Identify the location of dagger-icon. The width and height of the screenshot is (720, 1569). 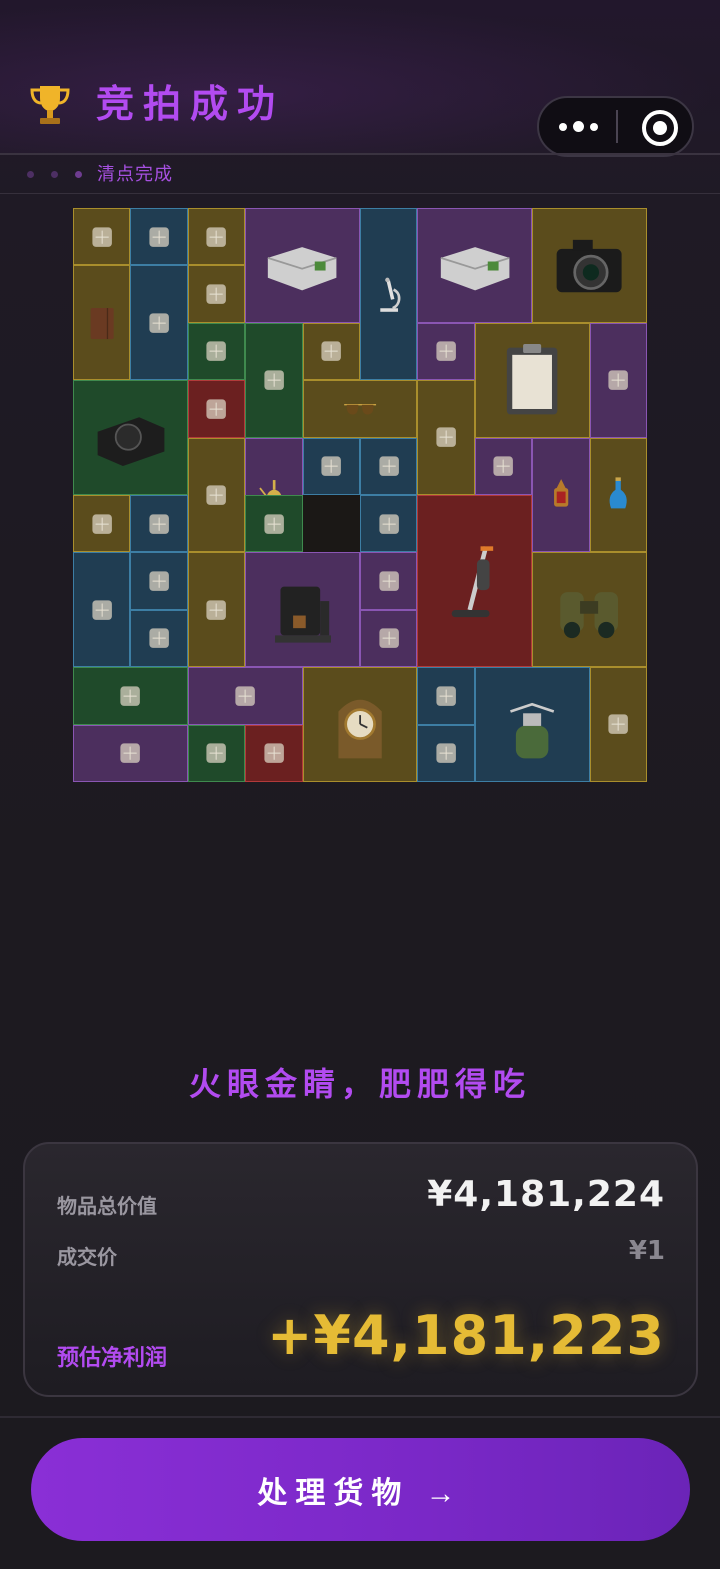
(446, 351).